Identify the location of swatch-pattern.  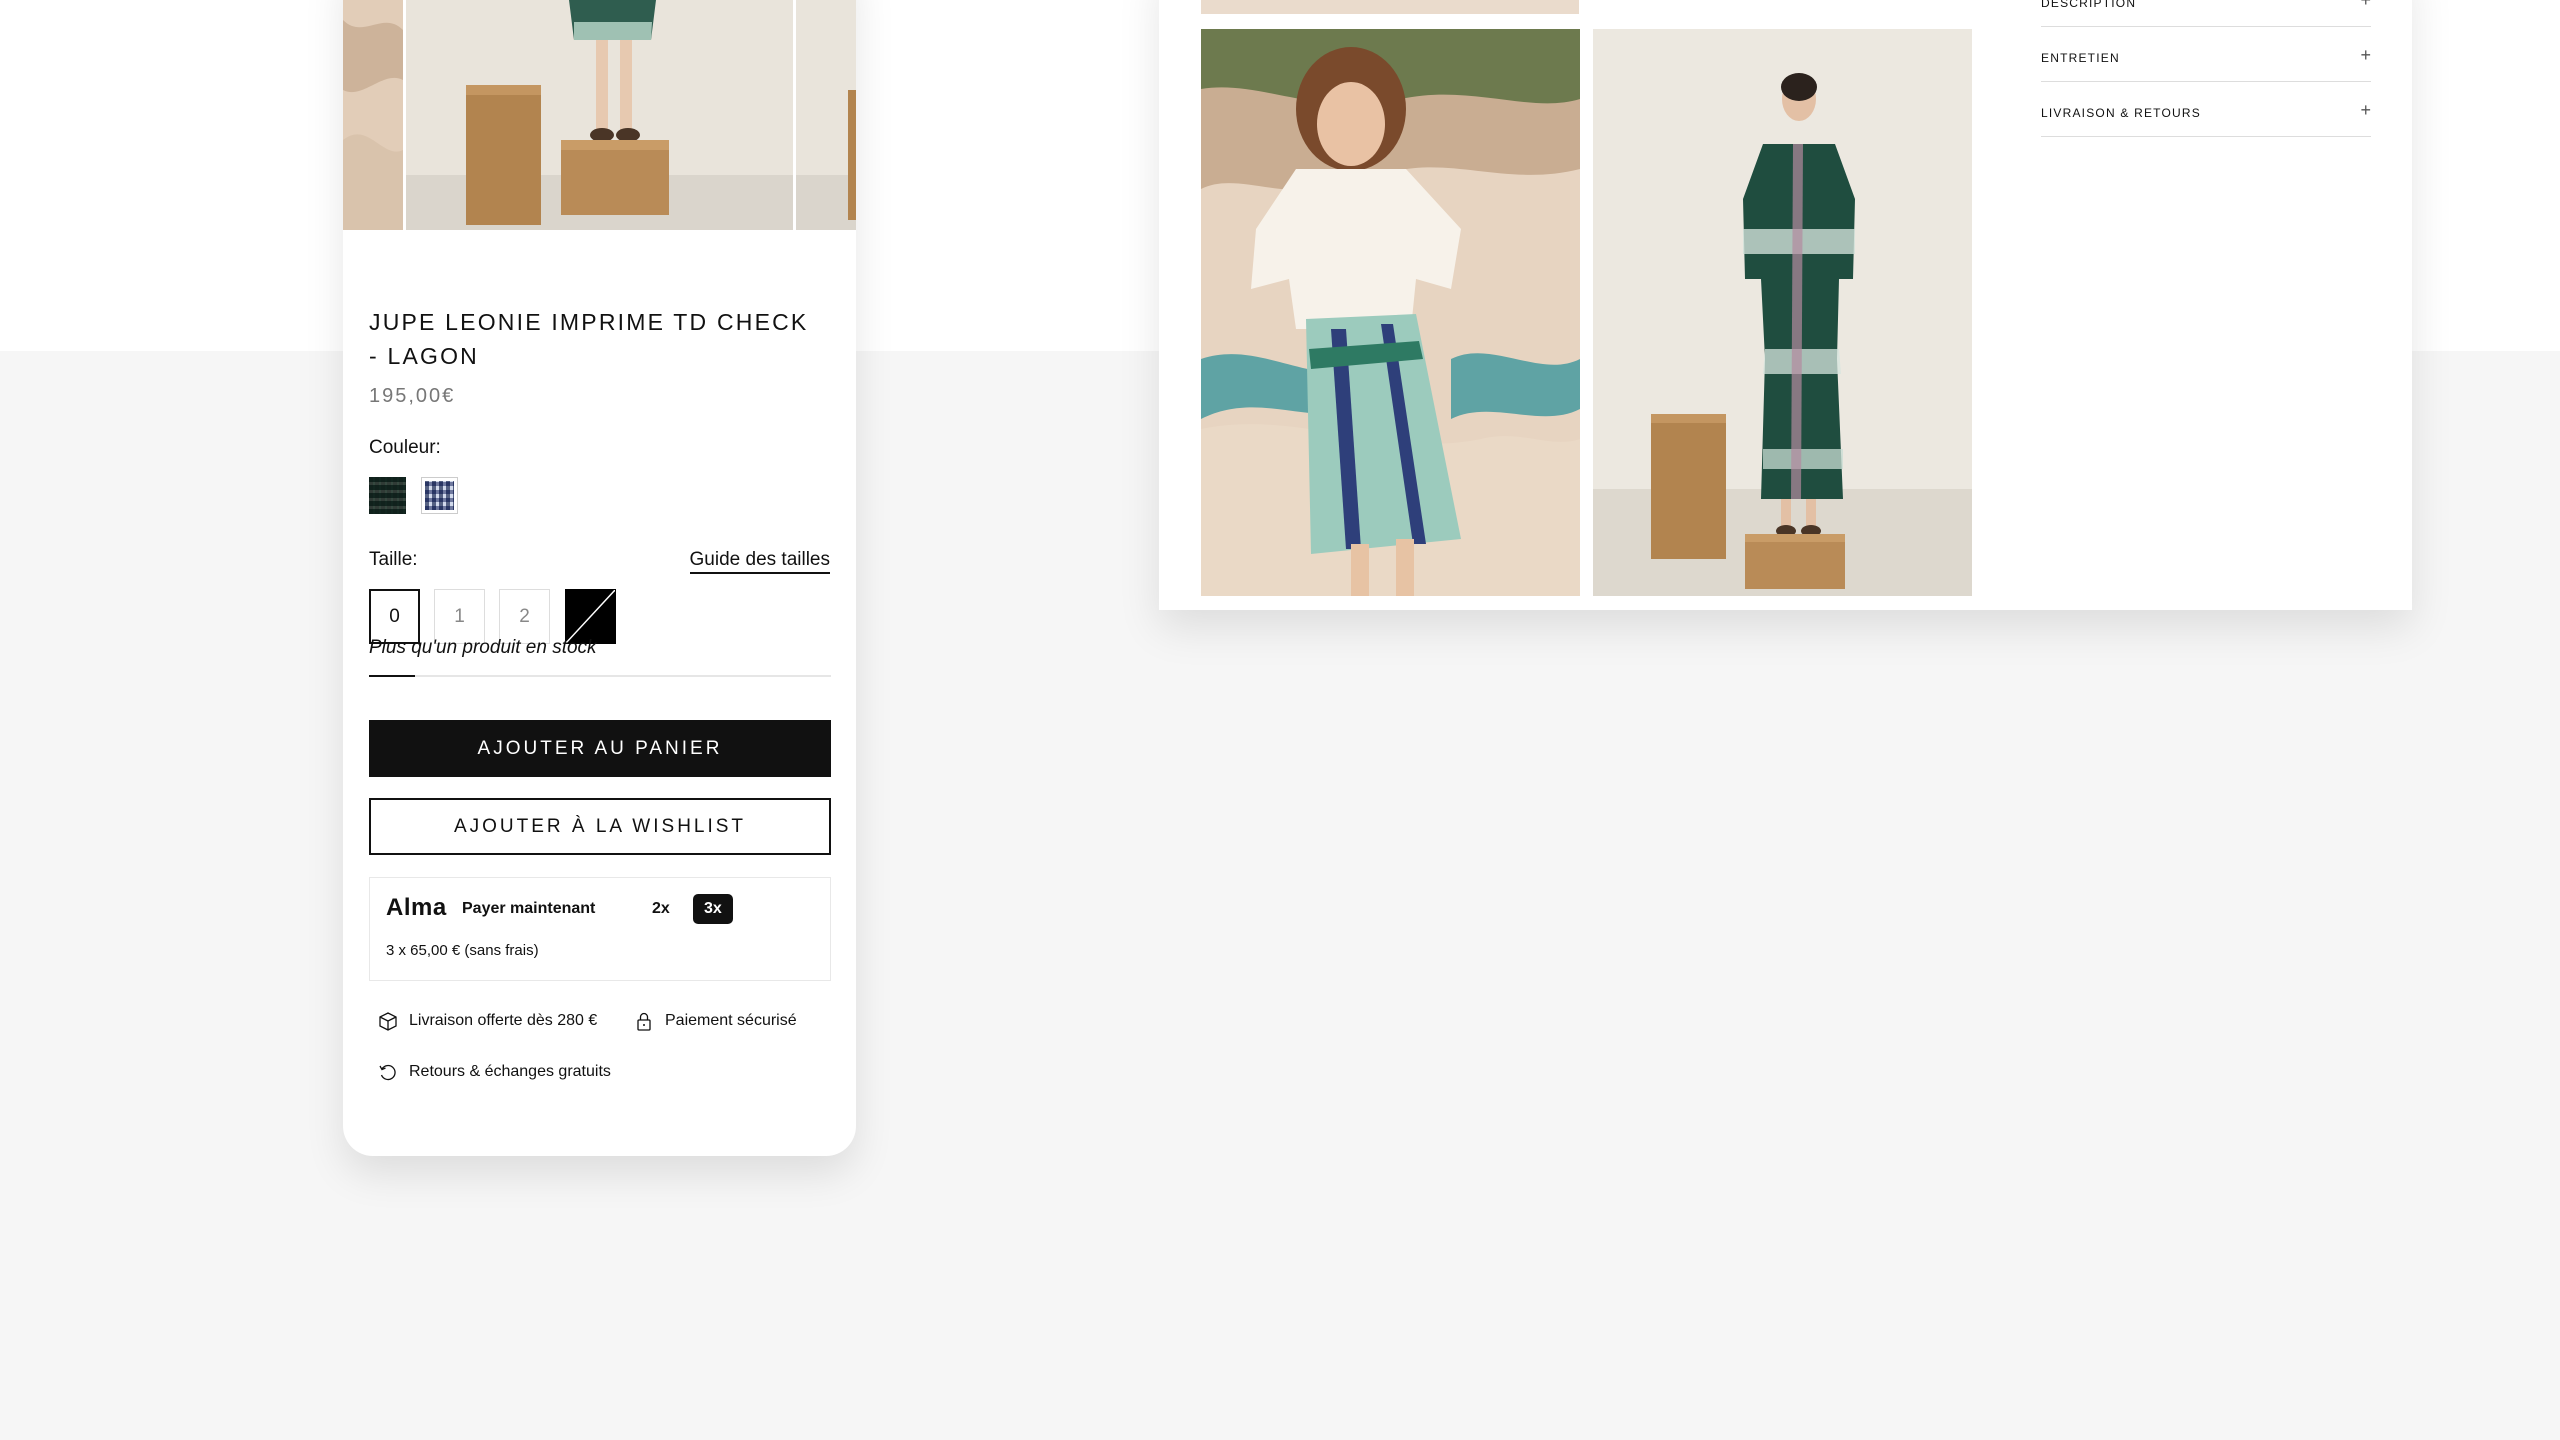
(387, 495).